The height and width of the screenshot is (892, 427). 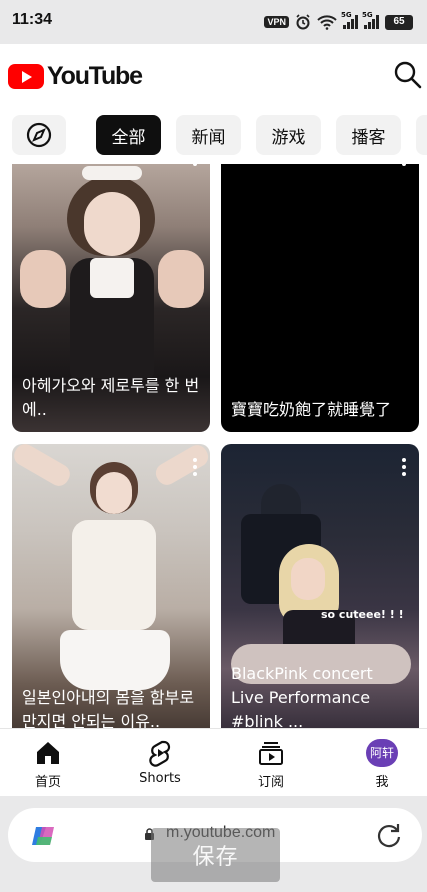 I want to click on avatar: 阿轩, so click(x=382, y=753).